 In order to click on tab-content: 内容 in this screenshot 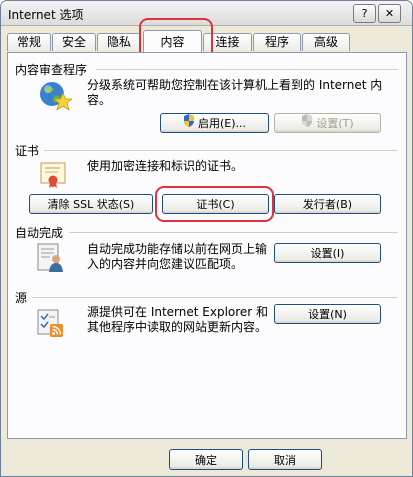, I will do `click(172, 41)`.